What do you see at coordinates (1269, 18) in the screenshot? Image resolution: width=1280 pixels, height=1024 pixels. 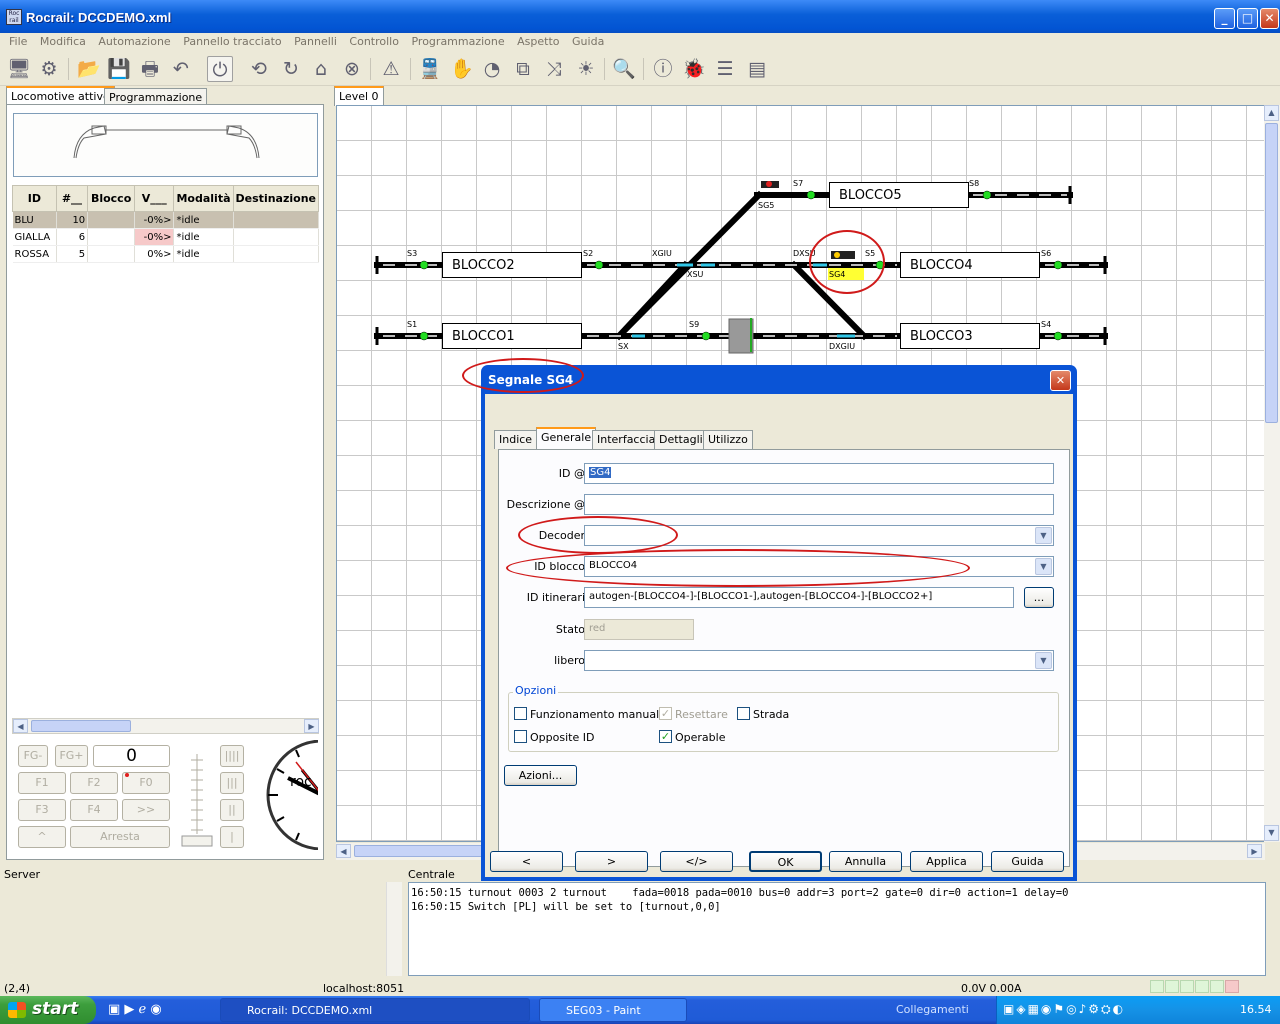 I see `close-button: ✕` at bounding box center [1269, 18].